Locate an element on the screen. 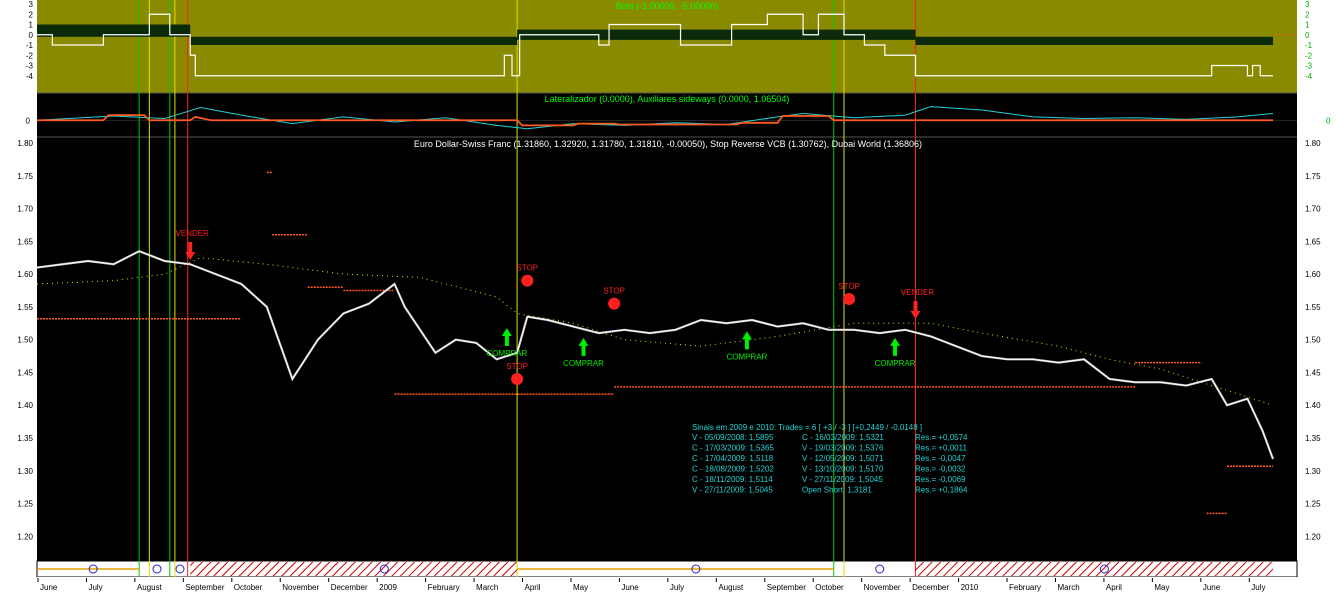 Image resolution: width=1336 pixels, height=597 pixels. bobi-ytick-right: 1 is located at coordinates (1307, 25).